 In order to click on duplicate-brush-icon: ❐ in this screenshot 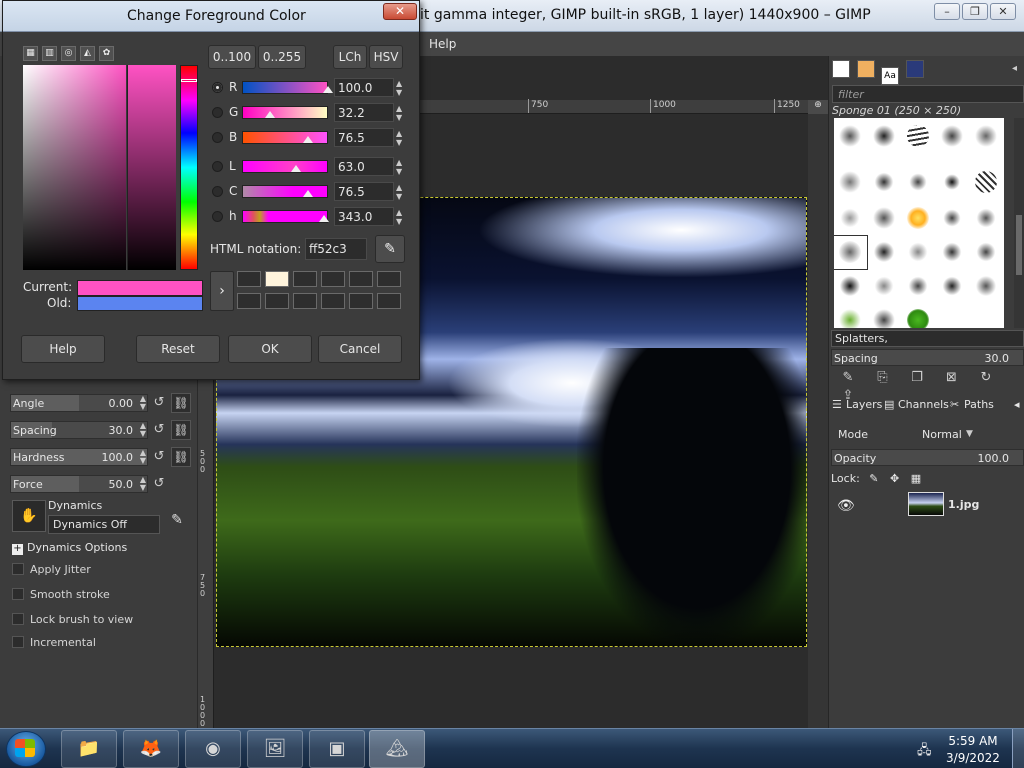, I will do `click(917, 379)`.